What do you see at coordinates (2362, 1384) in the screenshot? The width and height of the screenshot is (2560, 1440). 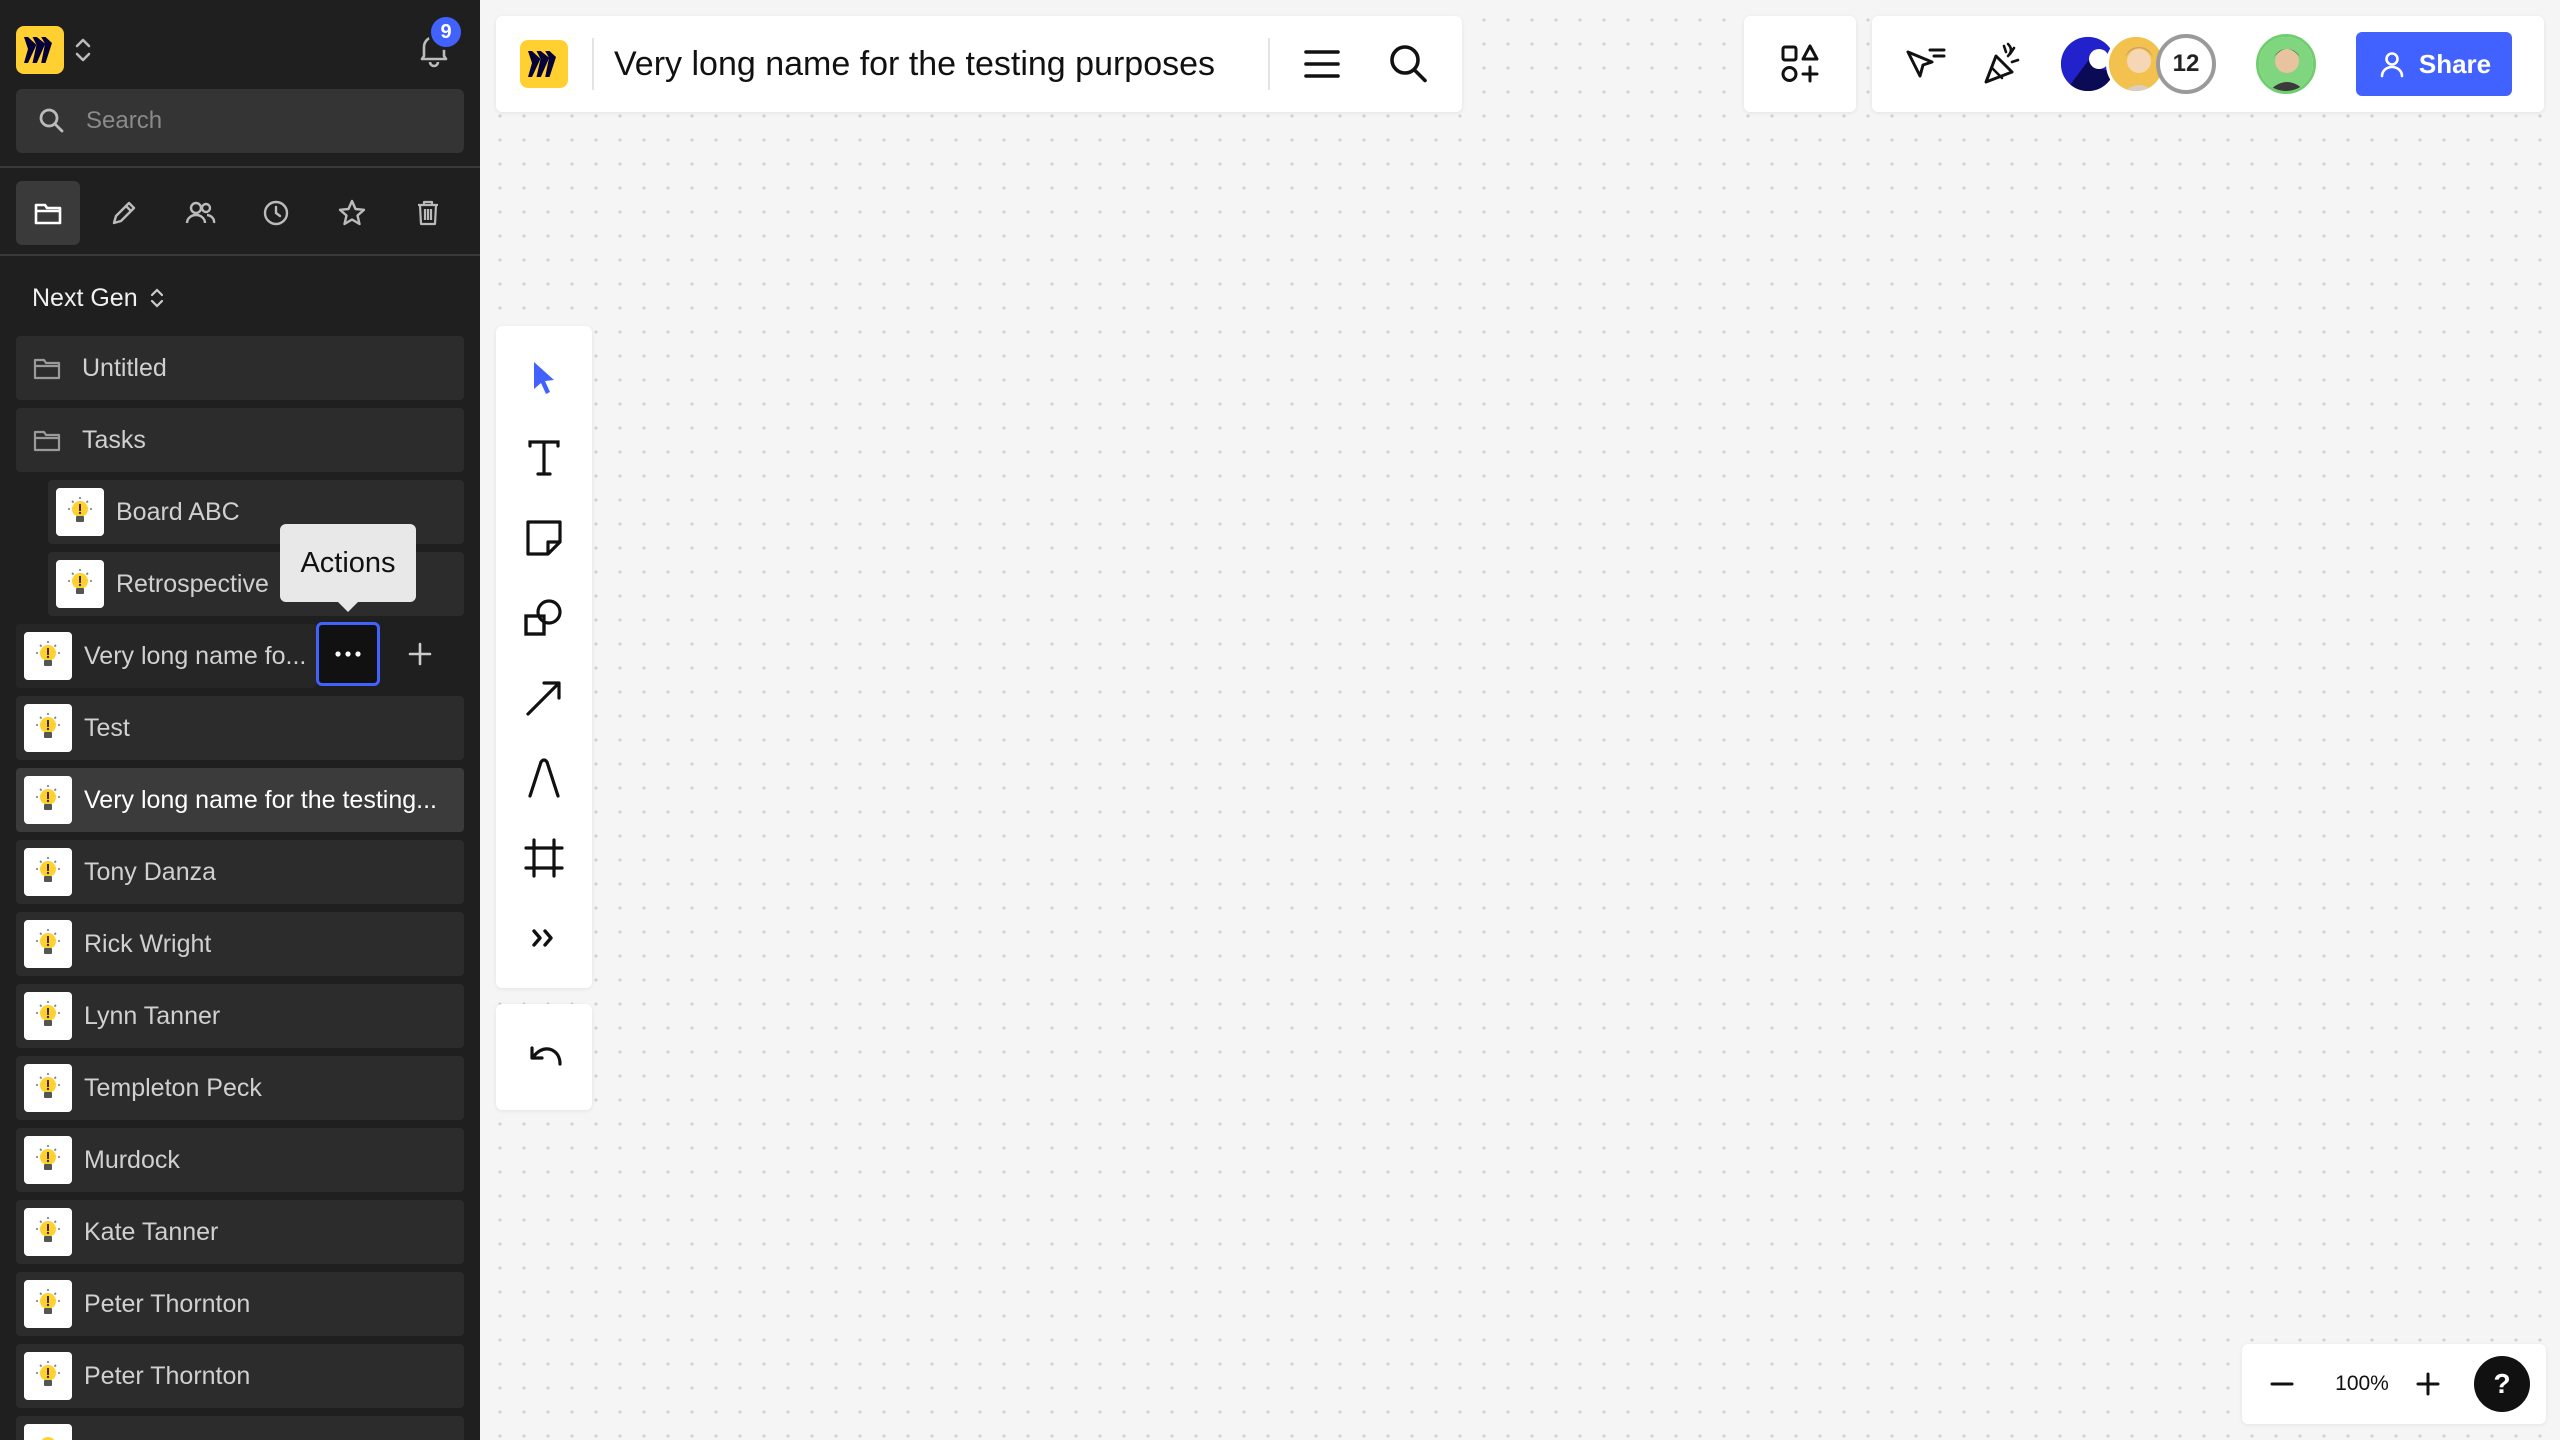 I see `zoom-level: 100%` at bounding box center [2362, 1384].